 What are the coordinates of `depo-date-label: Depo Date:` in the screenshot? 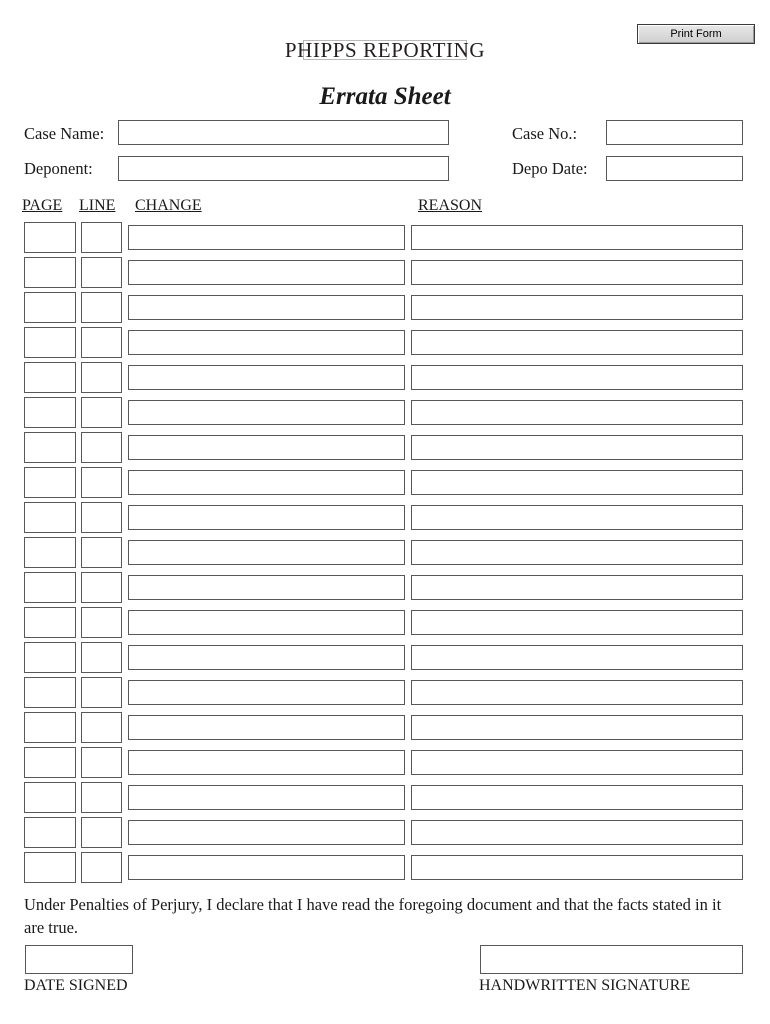 It's located at (550, 168).